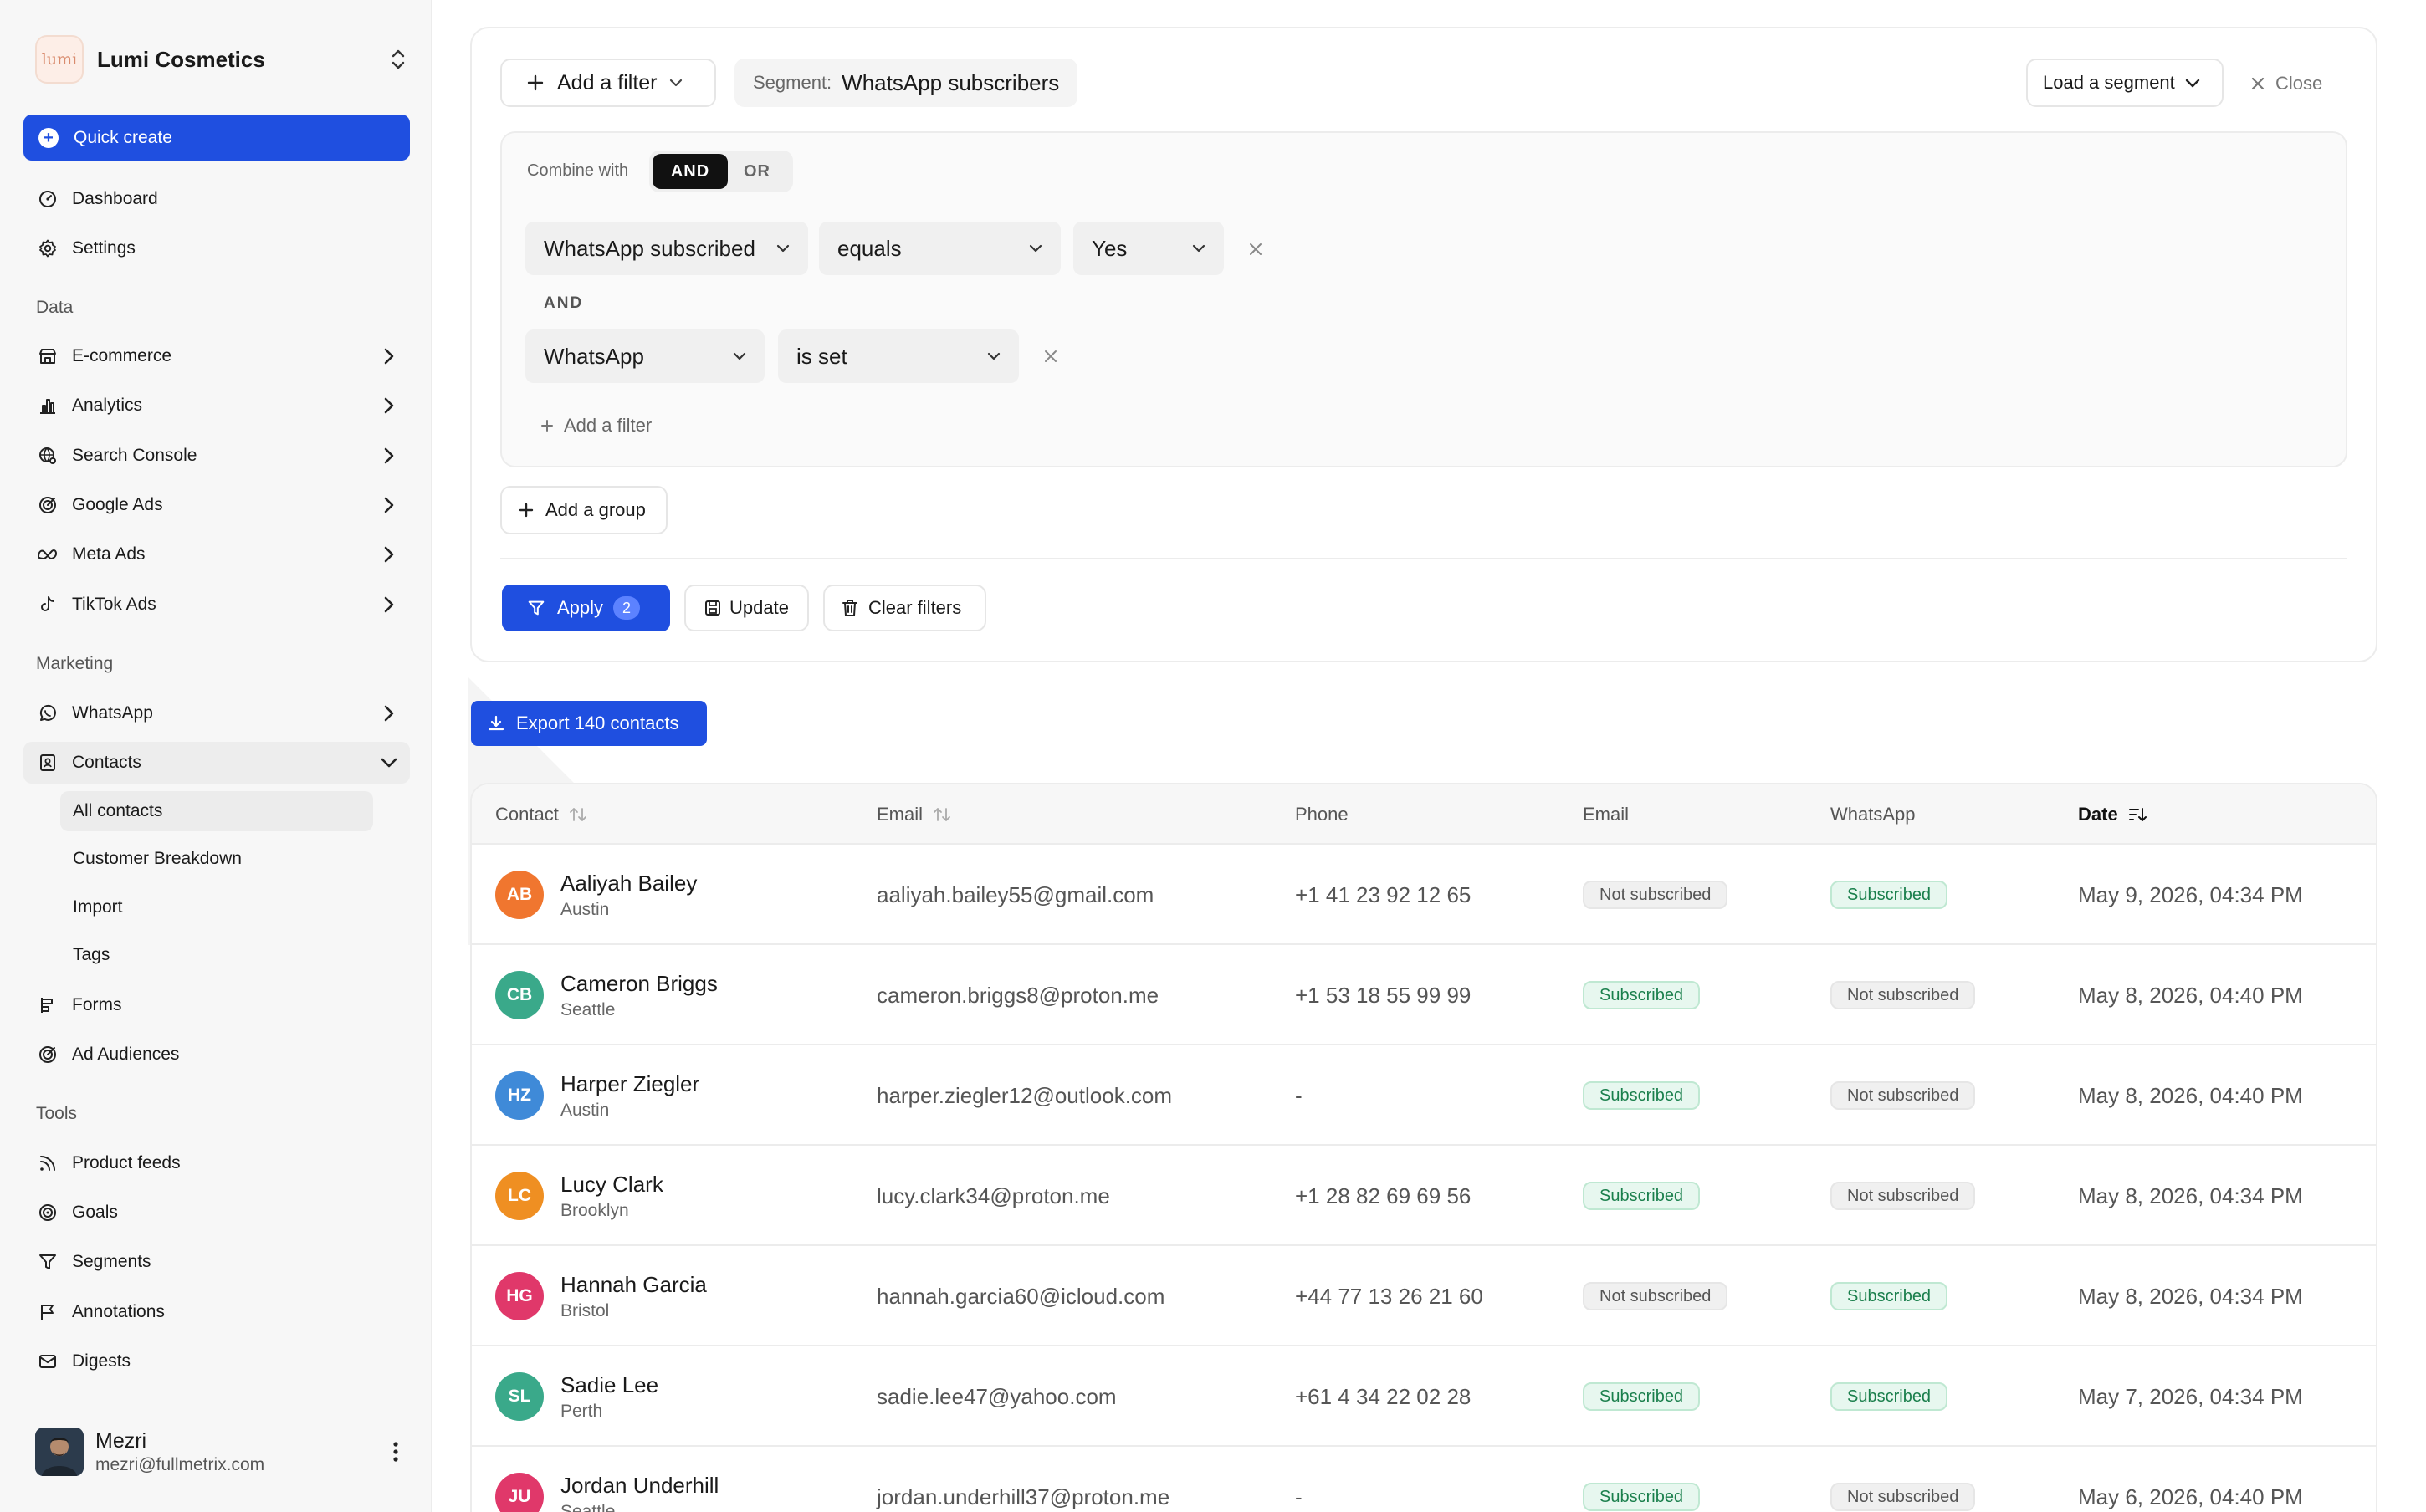  I want to click on segment-chip: Segment: WhatsApp subscribers, so click(906, 83).